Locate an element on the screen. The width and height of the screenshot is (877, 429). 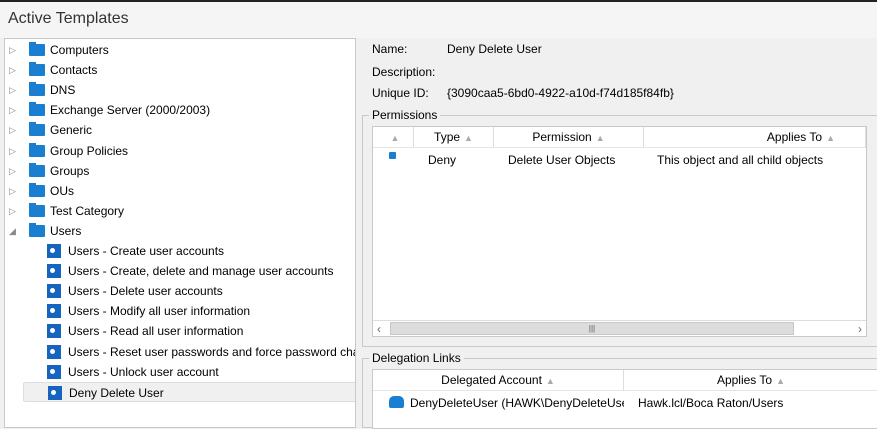
permissions-title: Permissions is located at coordinates (405, 115).